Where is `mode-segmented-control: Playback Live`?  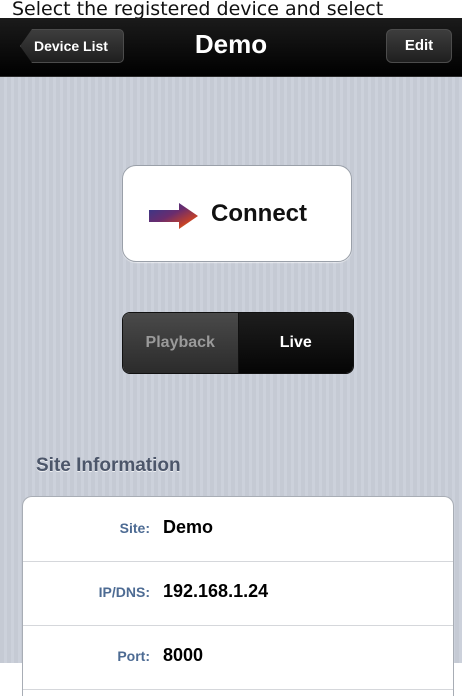
mode-segmented-control: Playback Live is located at coordinates (238, 343).